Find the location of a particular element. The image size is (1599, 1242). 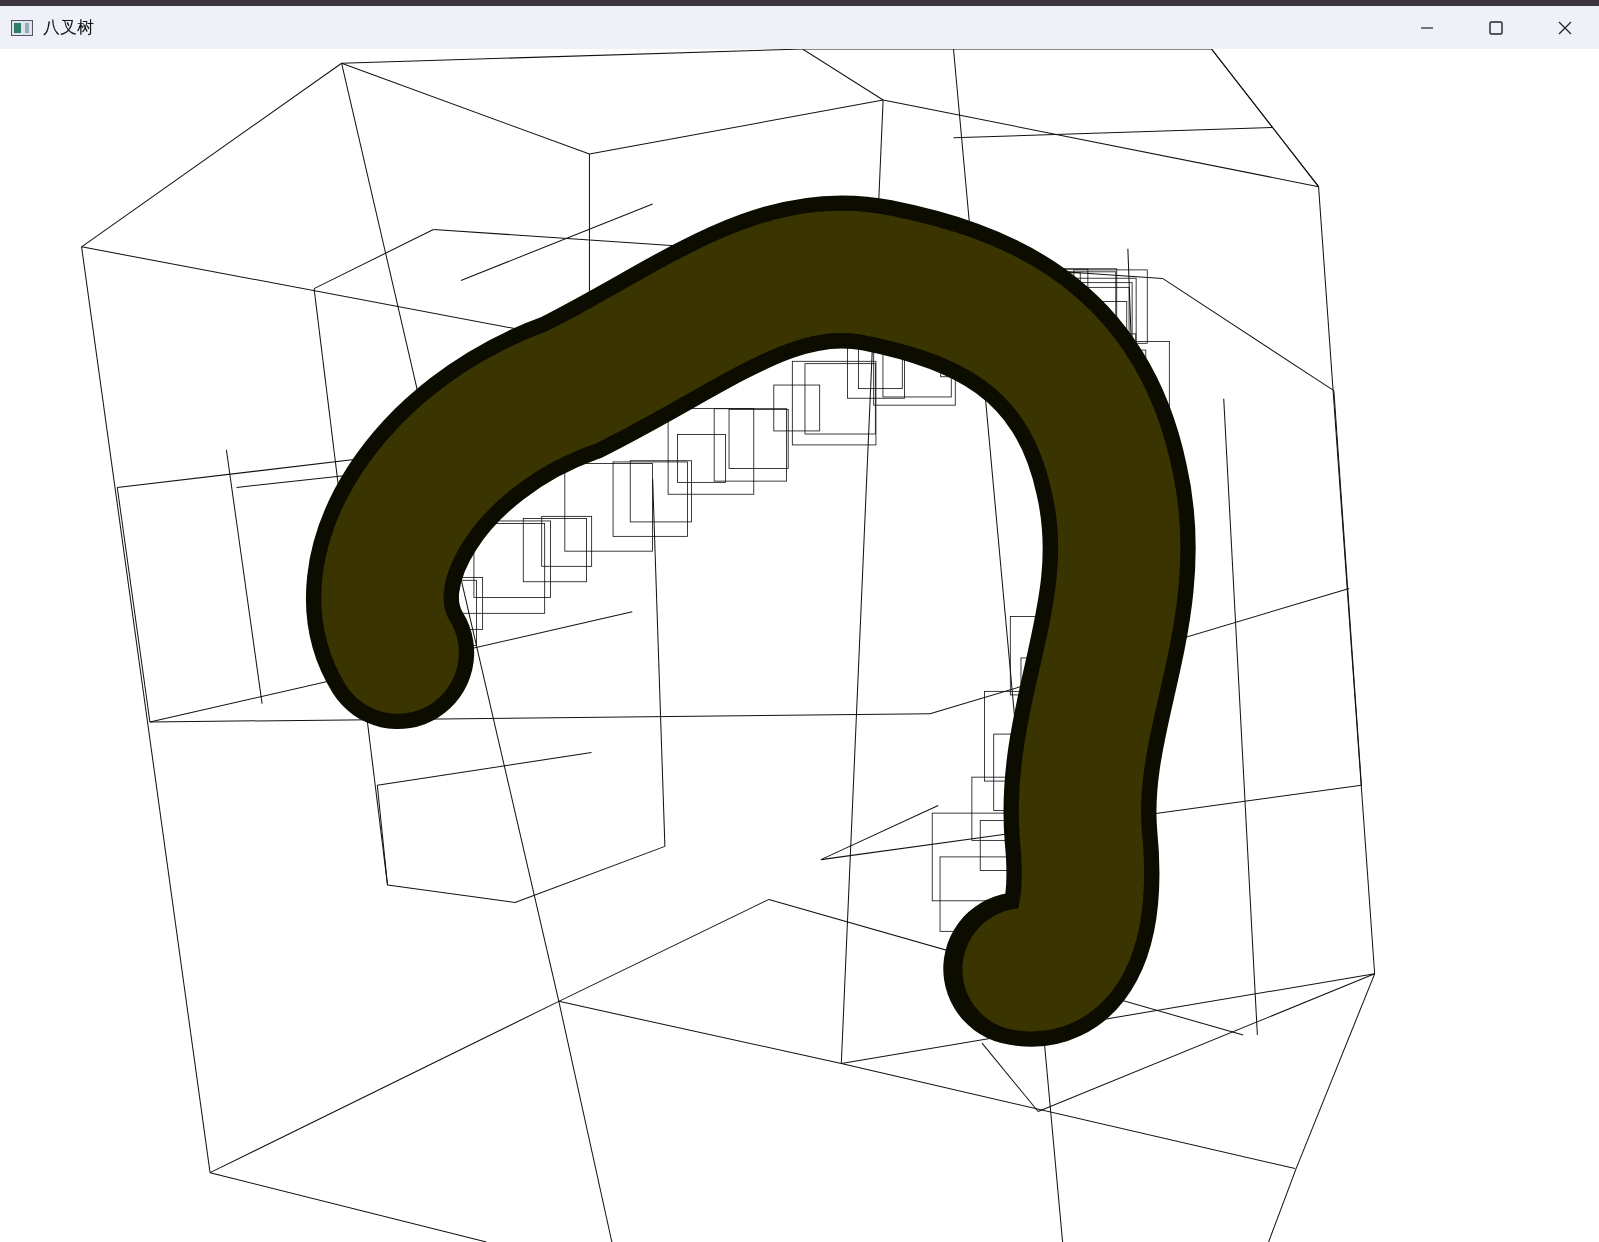

app-icon is located at coordinates (22, 27).